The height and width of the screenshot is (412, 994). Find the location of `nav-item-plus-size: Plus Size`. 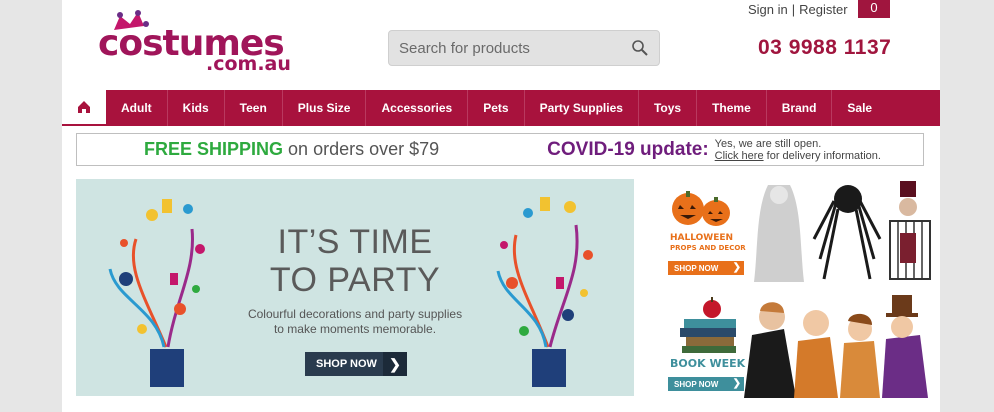

nav-item-plus-size: Plus Size is located at coordinates (325, 108).